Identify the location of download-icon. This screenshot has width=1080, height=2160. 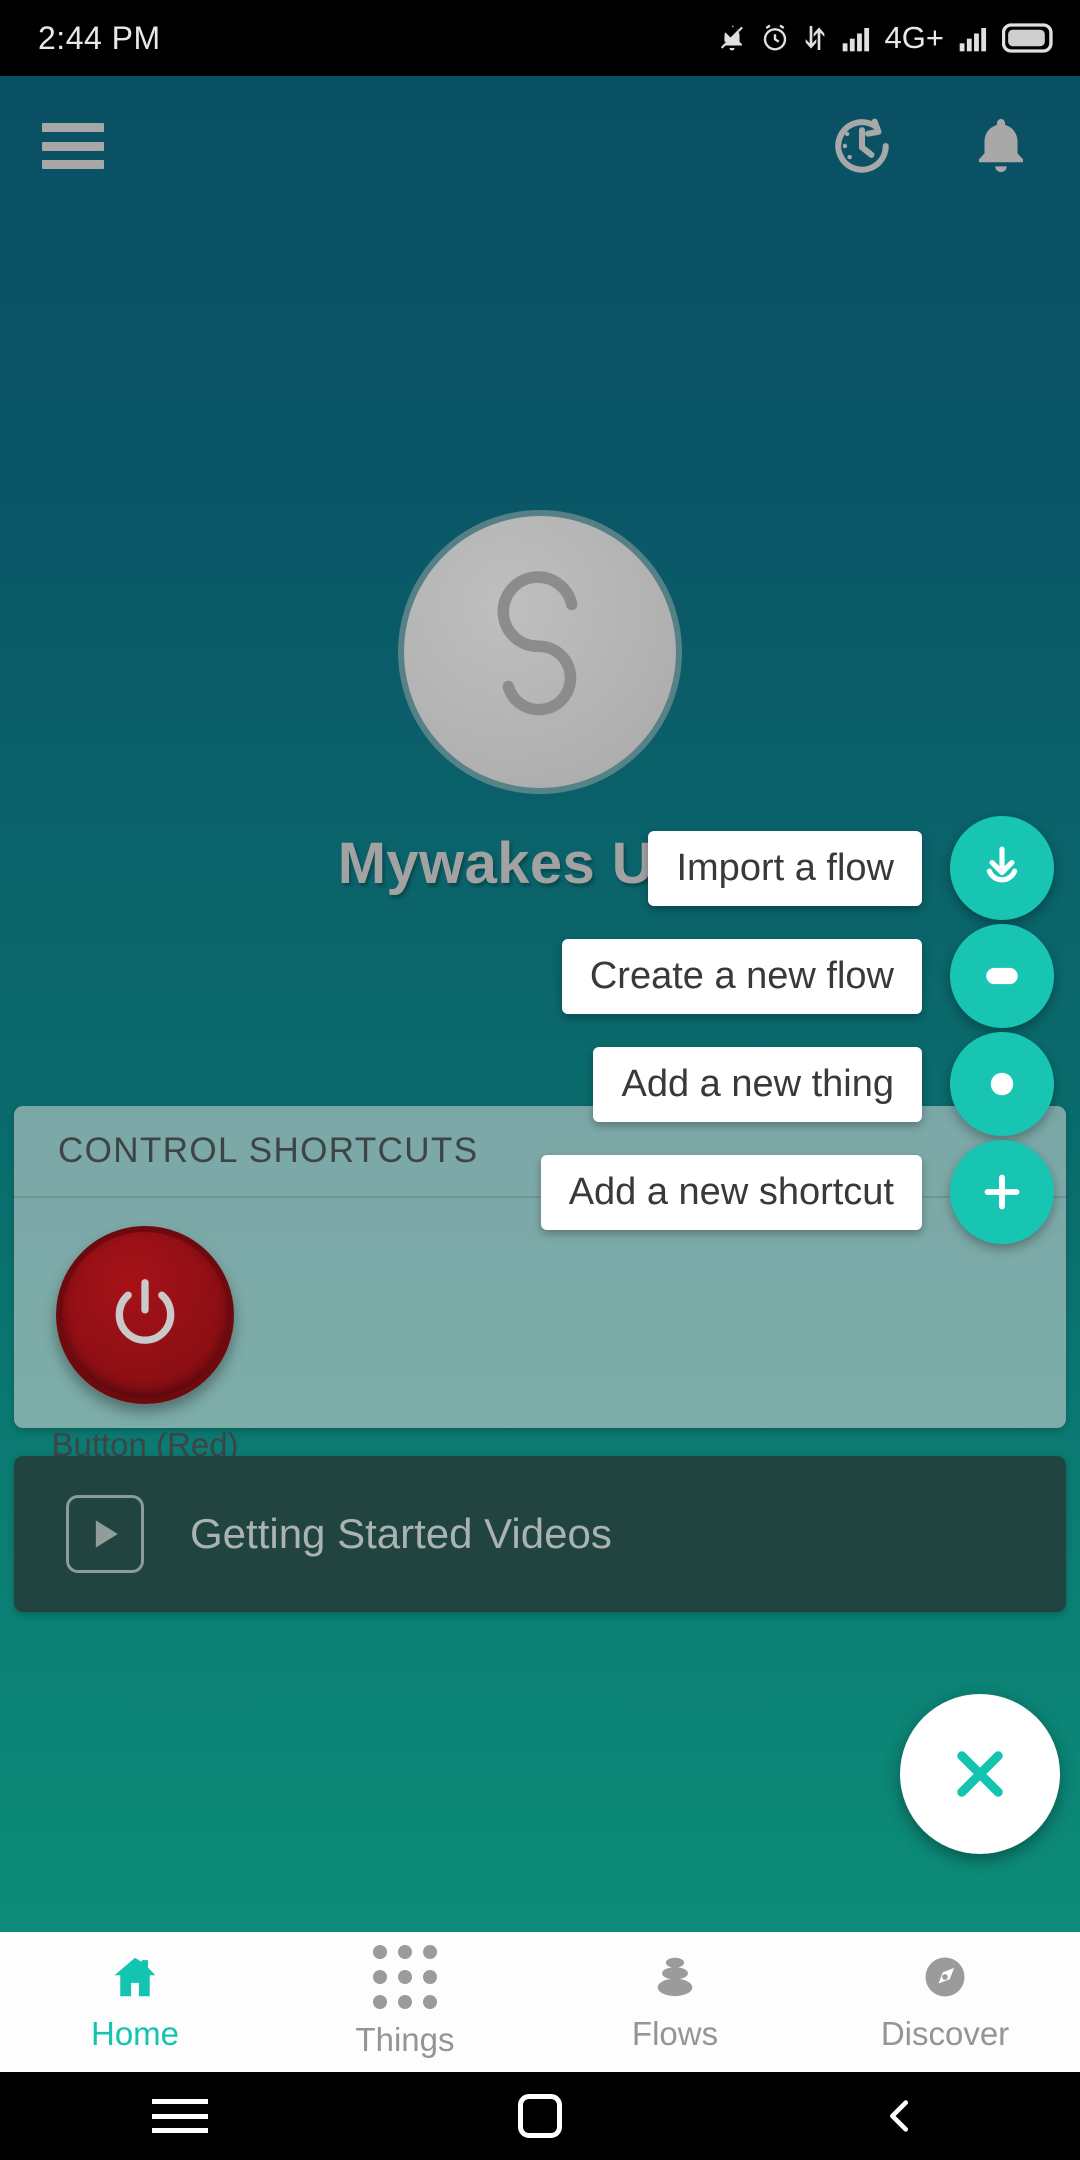
(1002, 868).